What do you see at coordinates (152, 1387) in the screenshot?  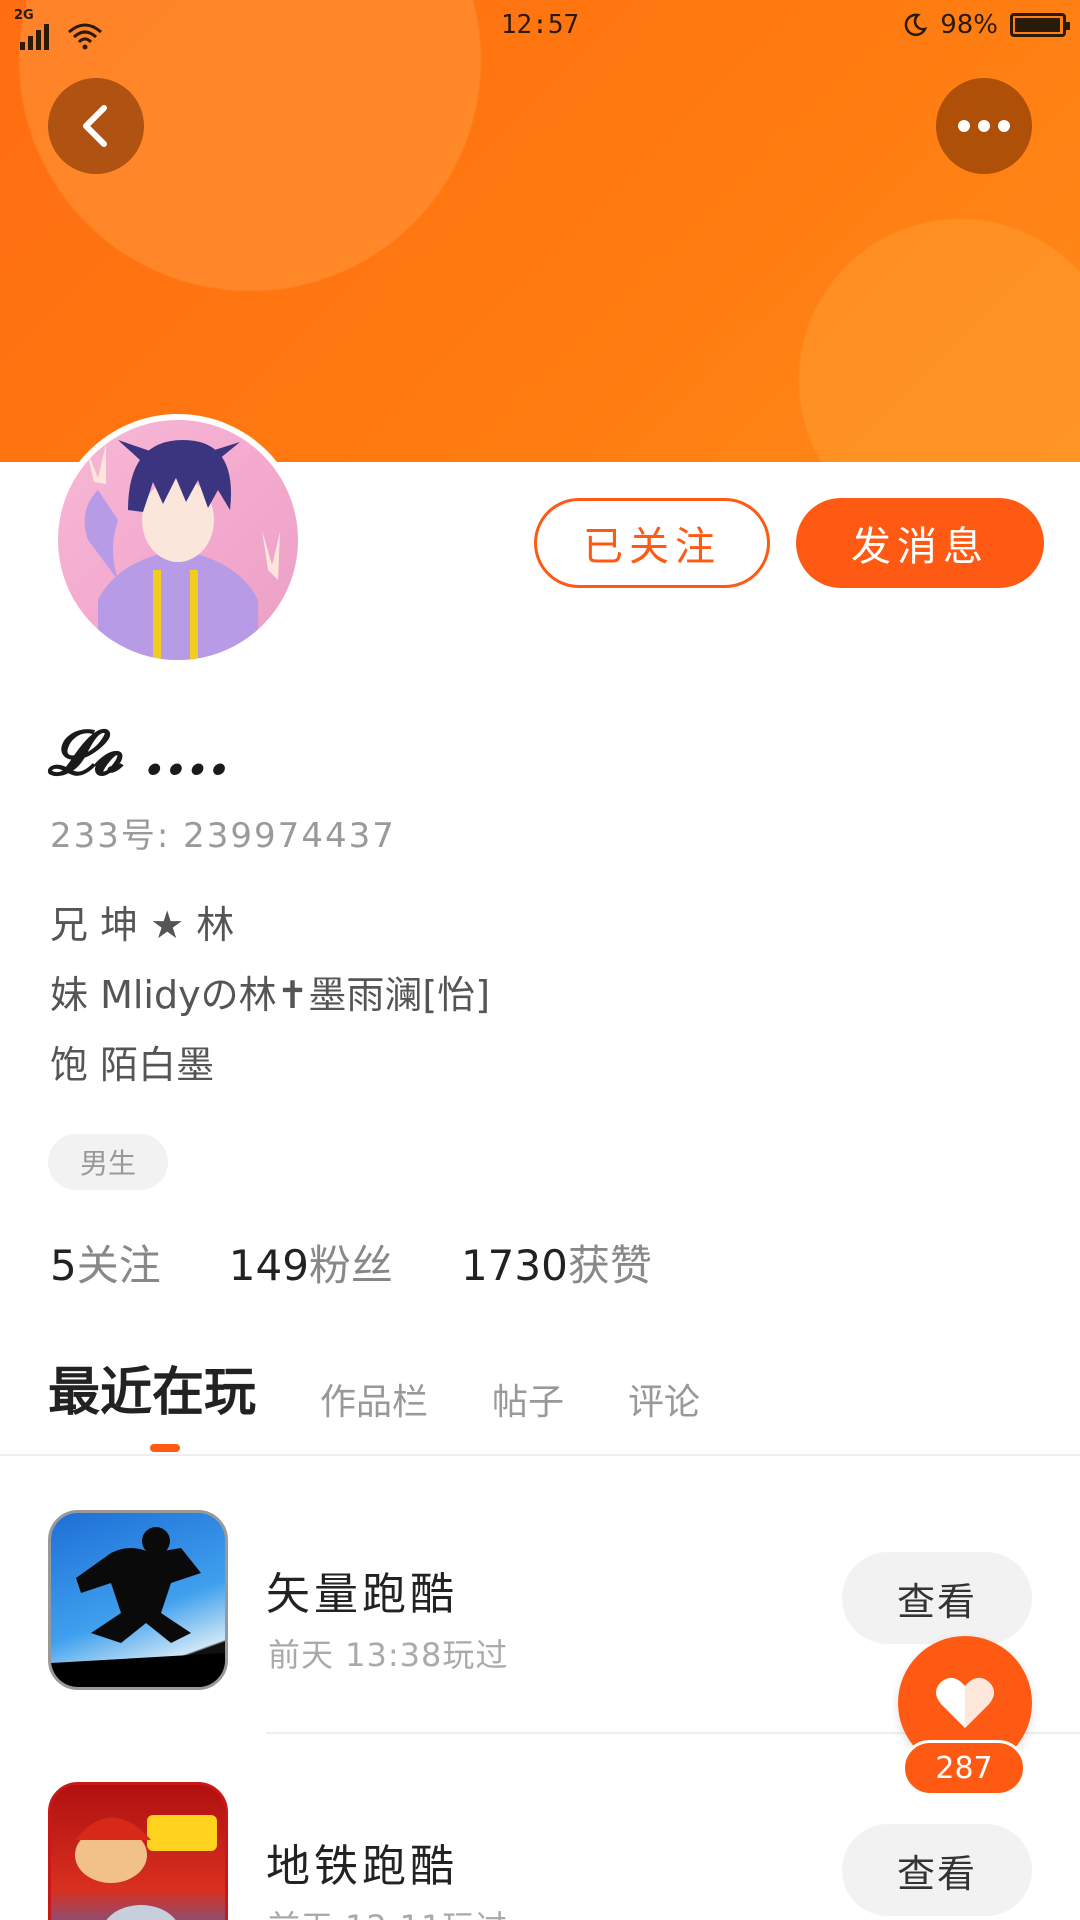 I see `tab-recently-played: 最近在玩` at bounding box center [152, 1387].